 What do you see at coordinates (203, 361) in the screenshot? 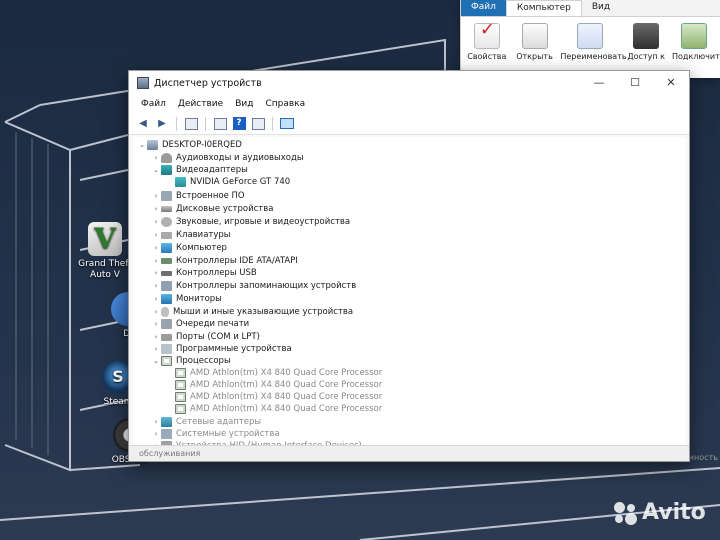
I see `category-label: Процессоры` at bounding box center [203, 361].